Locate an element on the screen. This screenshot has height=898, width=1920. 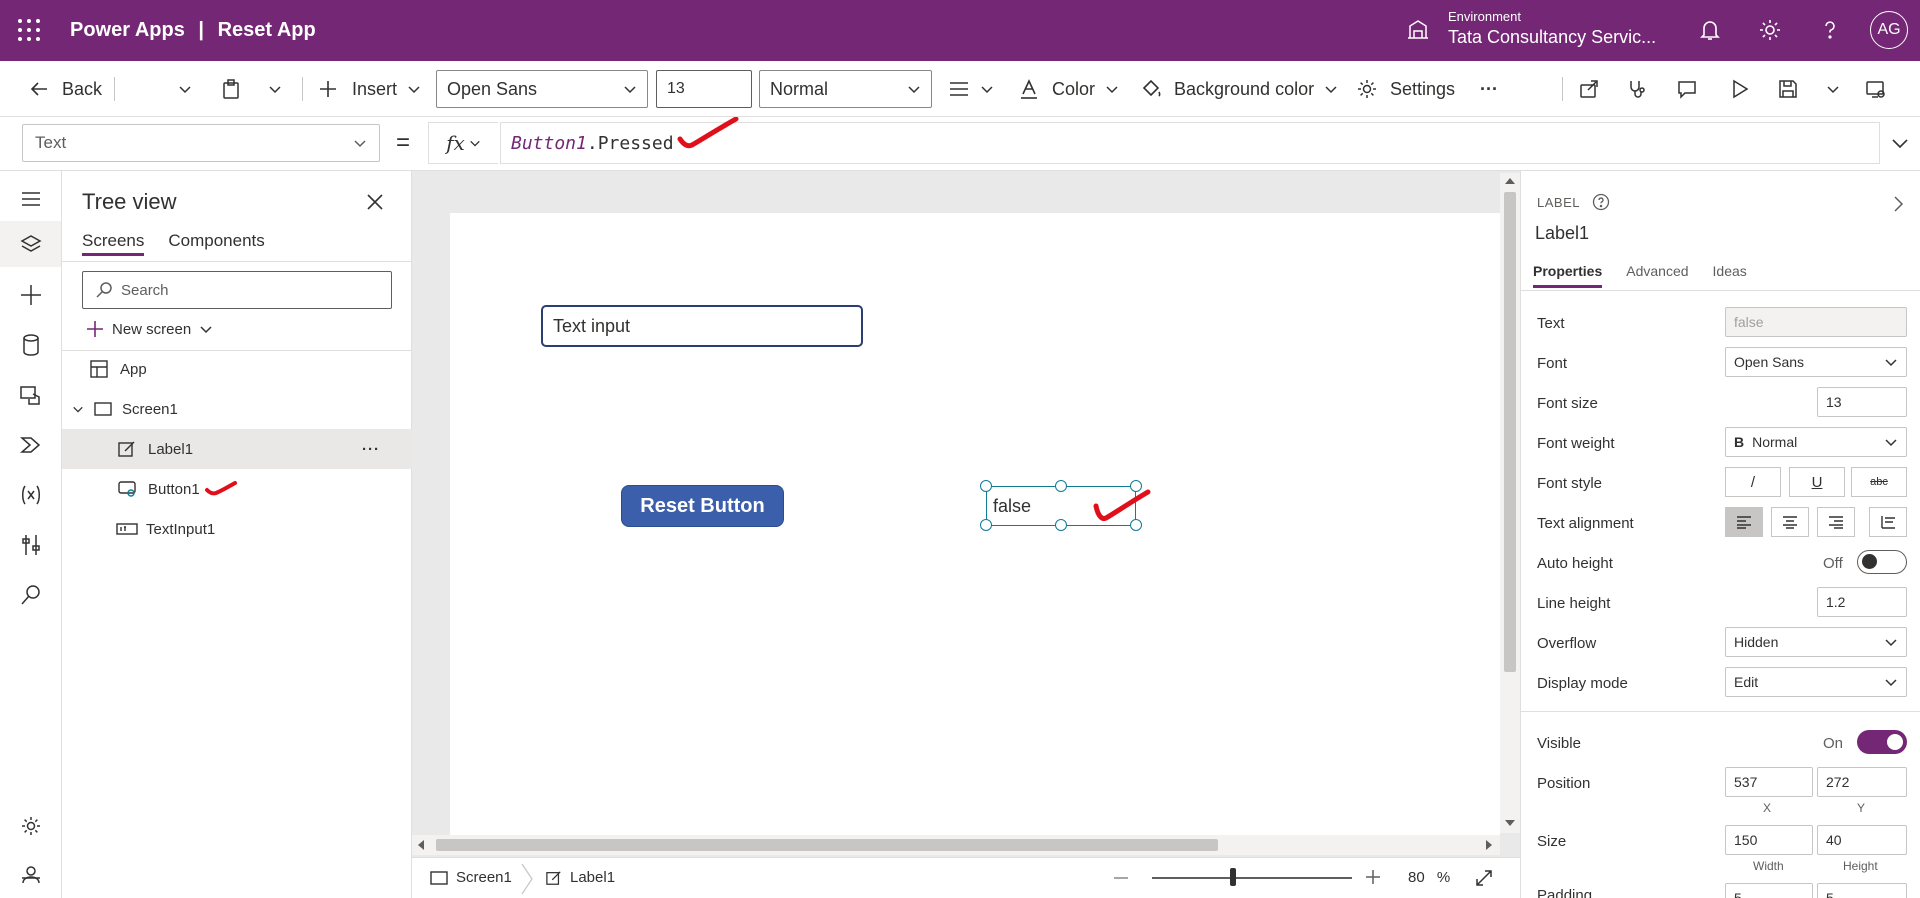
prop-overflow-select: Hidden is located at coordinates (1816, 642).